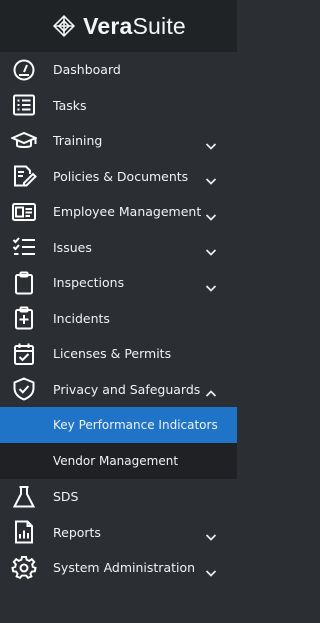  Describe the element at coordinates (134, 25) in the screenshot. I see `brand-name: VeraSuite` at that location.